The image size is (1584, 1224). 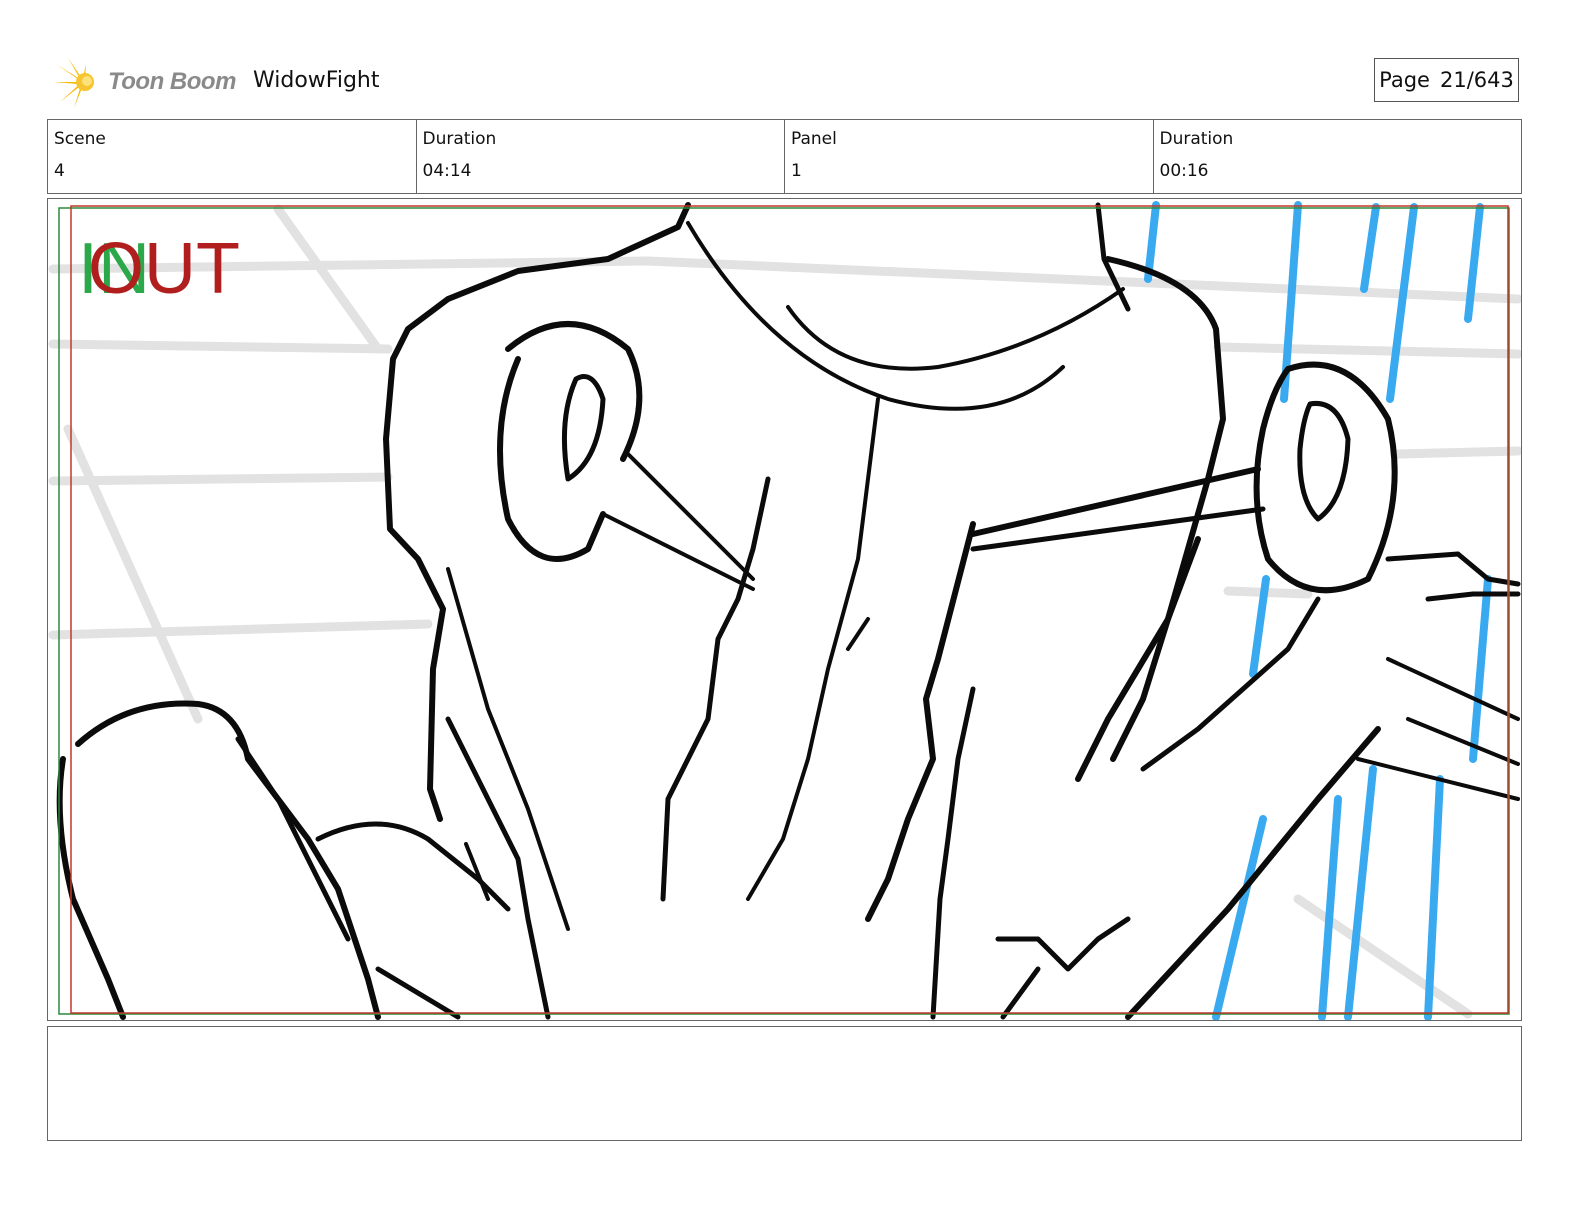 I want to click on scene-duration-value: 04:14, so click(x=447, y=171).